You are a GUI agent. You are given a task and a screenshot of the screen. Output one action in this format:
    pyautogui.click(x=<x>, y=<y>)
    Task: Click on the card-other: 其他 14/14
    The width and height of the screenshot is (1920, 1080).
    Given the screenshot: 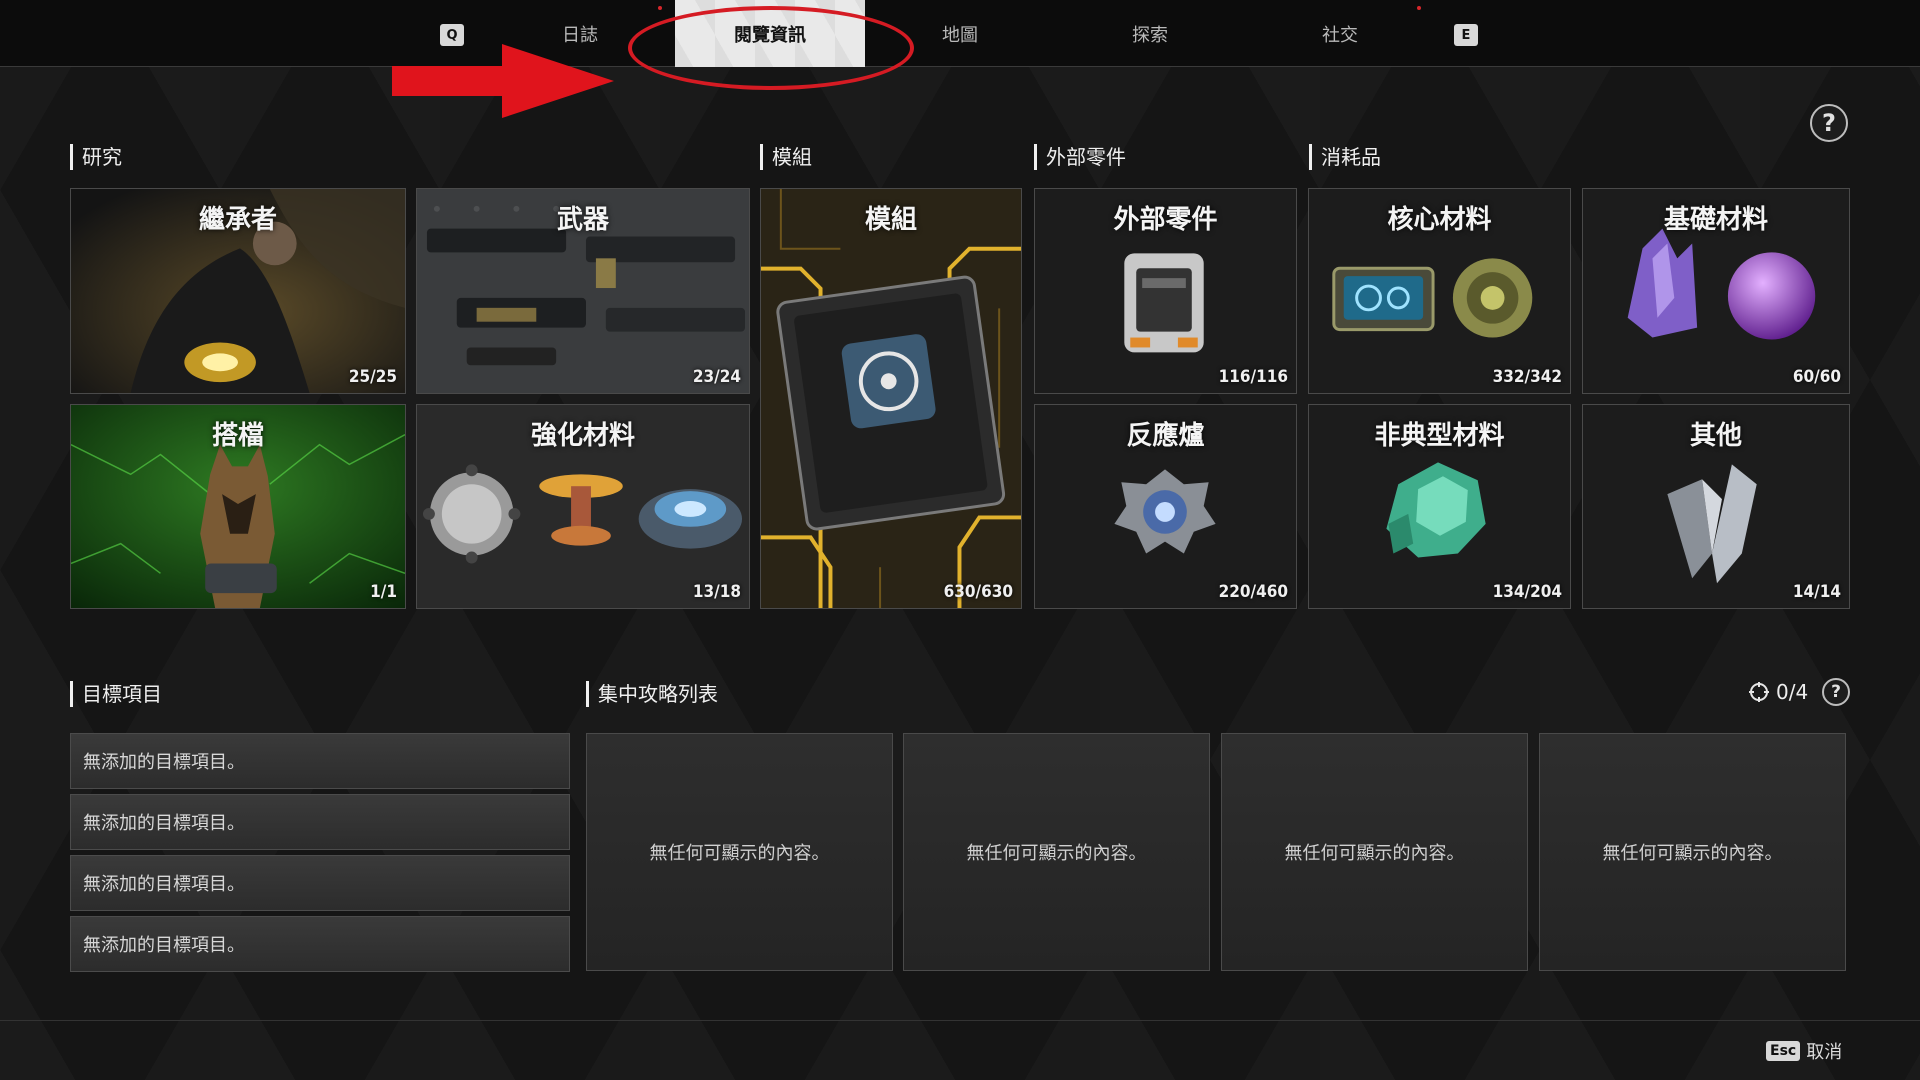 What is the action you would take?
    pyautogui.click(x=1716, y=506)
    